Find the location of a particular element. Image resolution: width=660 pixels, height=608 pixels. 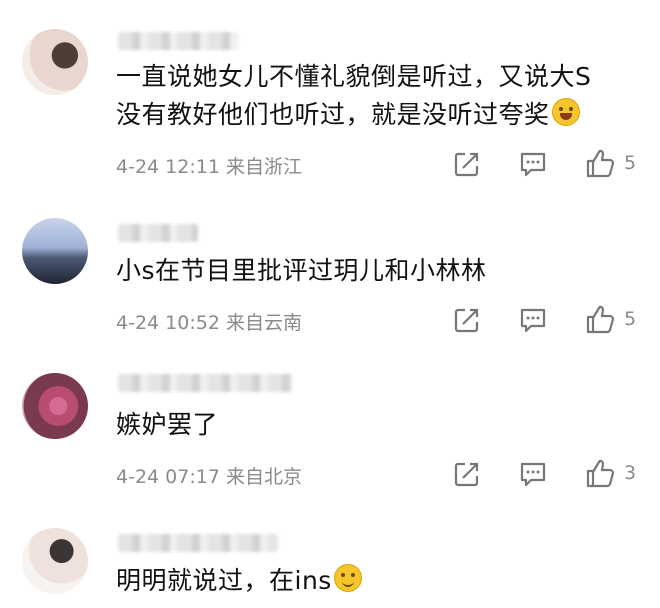

comment-text: 明明就说过，在ins is located at coordinates (239, 581).